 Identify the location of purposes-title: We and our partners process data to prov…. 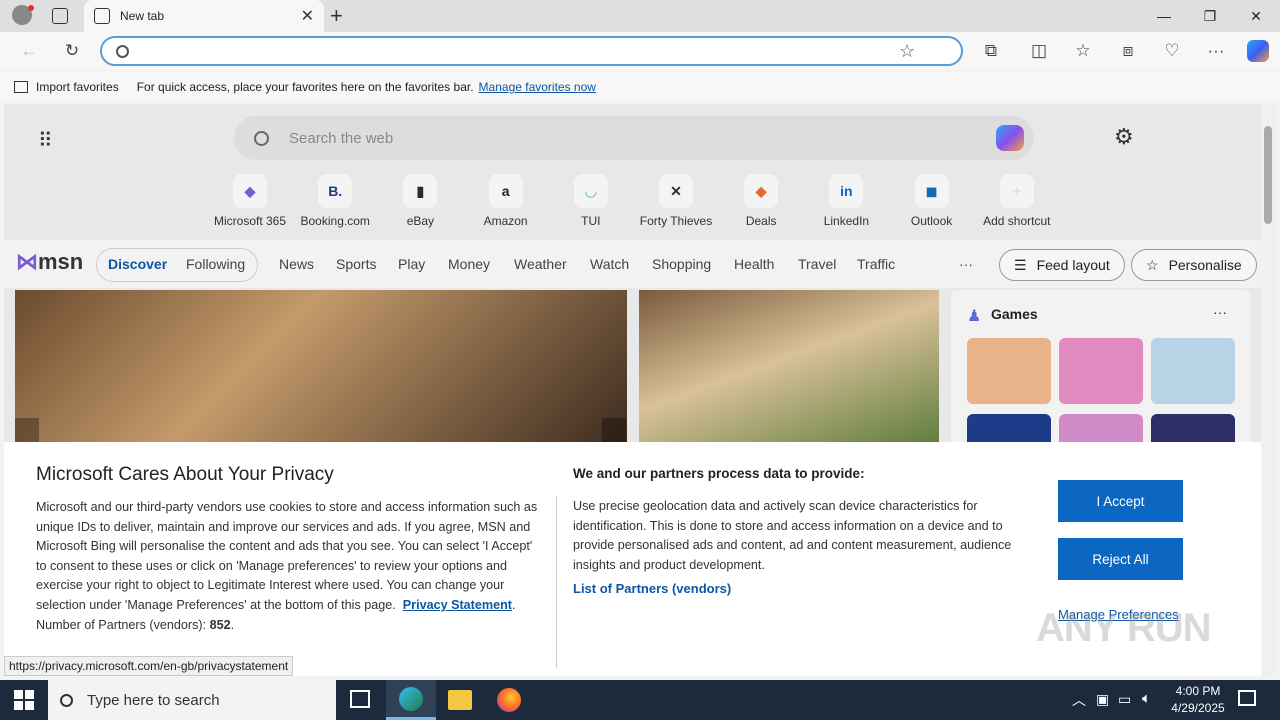
(719, 473).